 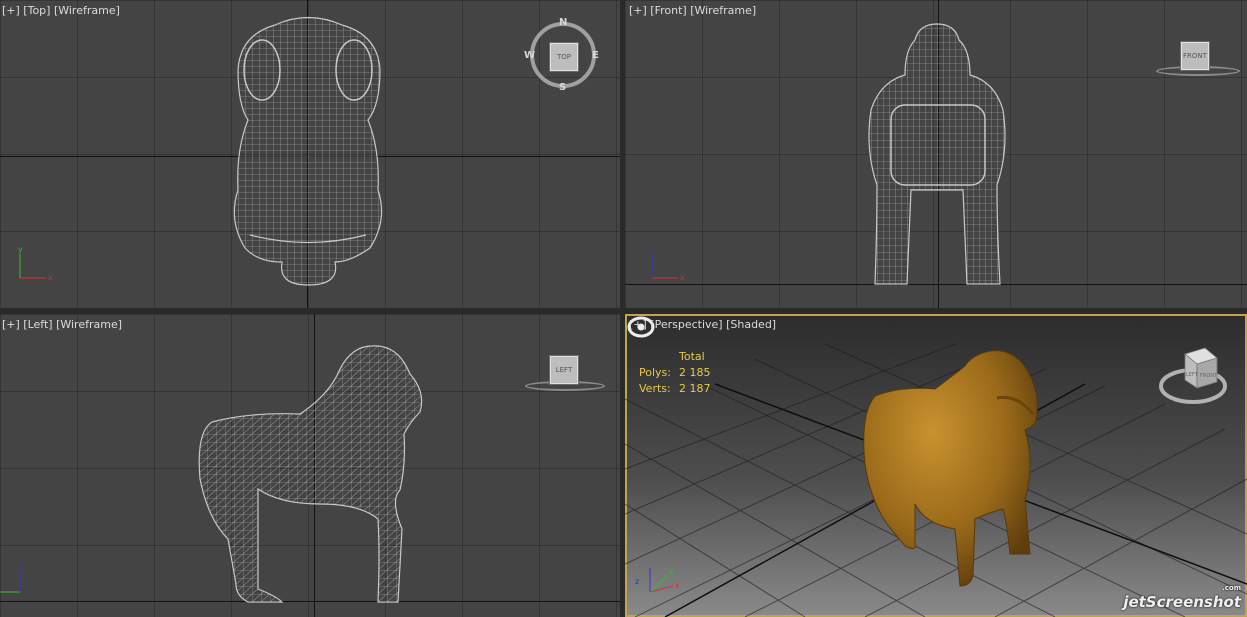 What do you see at coordinates (655, 388) in the screenshot?
I see `verts-label: Verts:` at bounding box center [655, 388].